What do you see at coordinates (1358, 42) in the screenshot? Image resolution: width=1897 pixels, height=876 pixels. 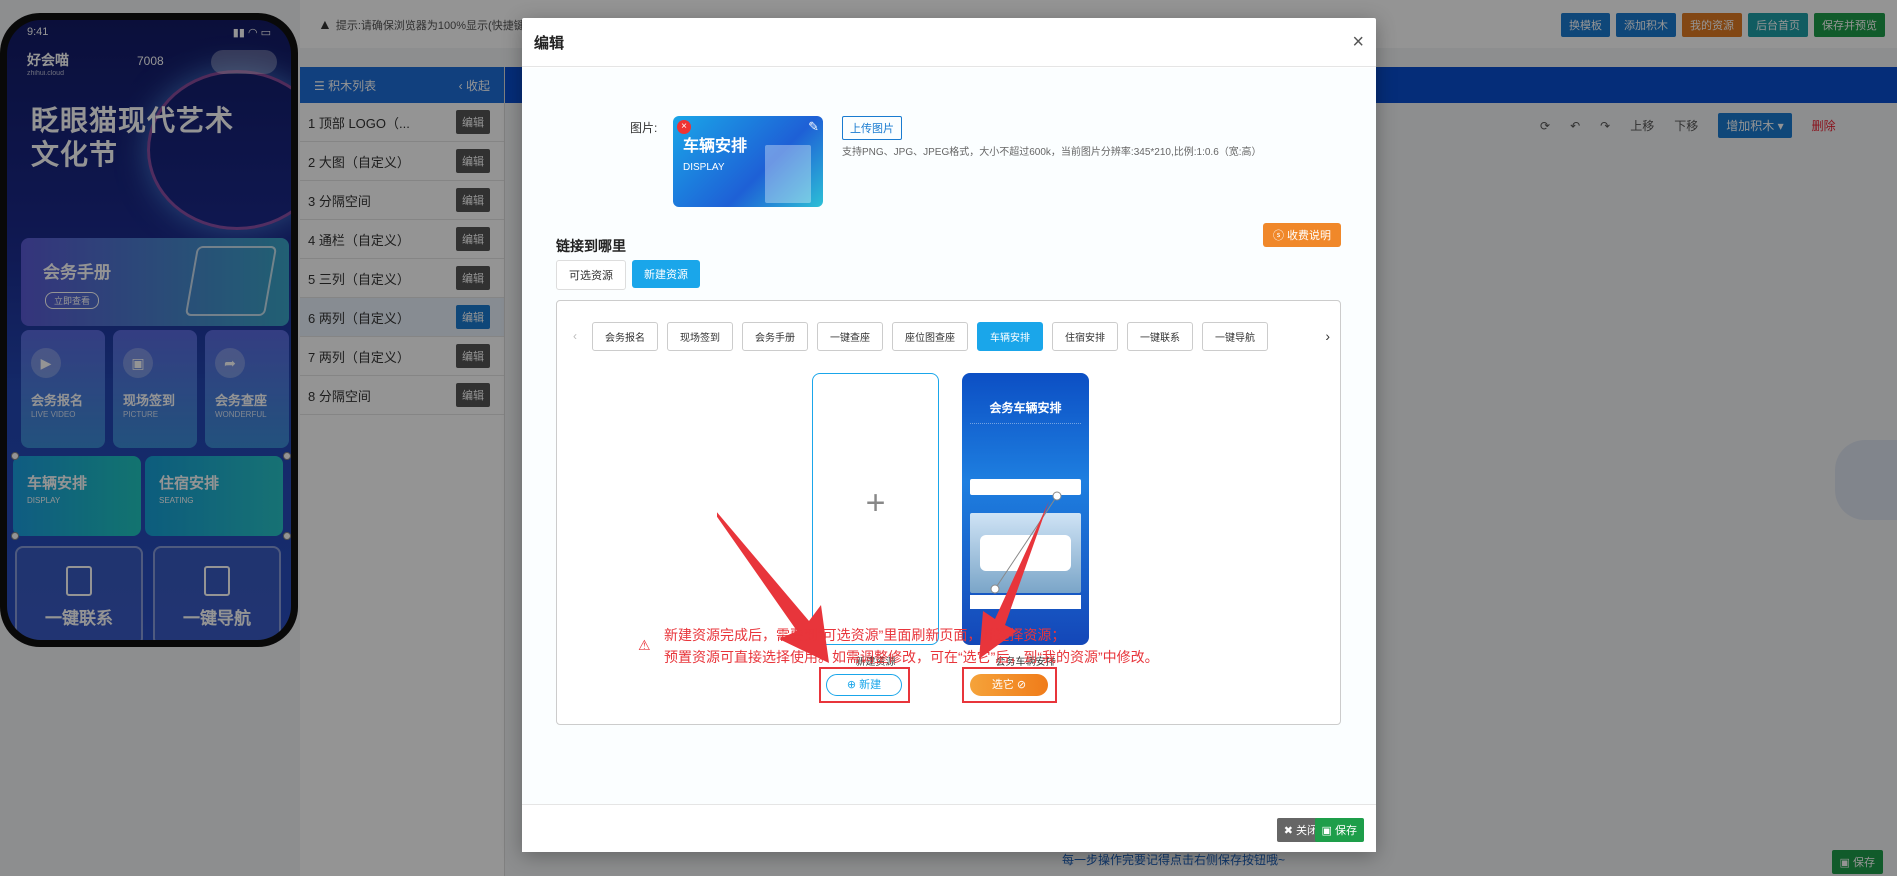 I see `close-icon: ×` at bounding box center [1358, 42].